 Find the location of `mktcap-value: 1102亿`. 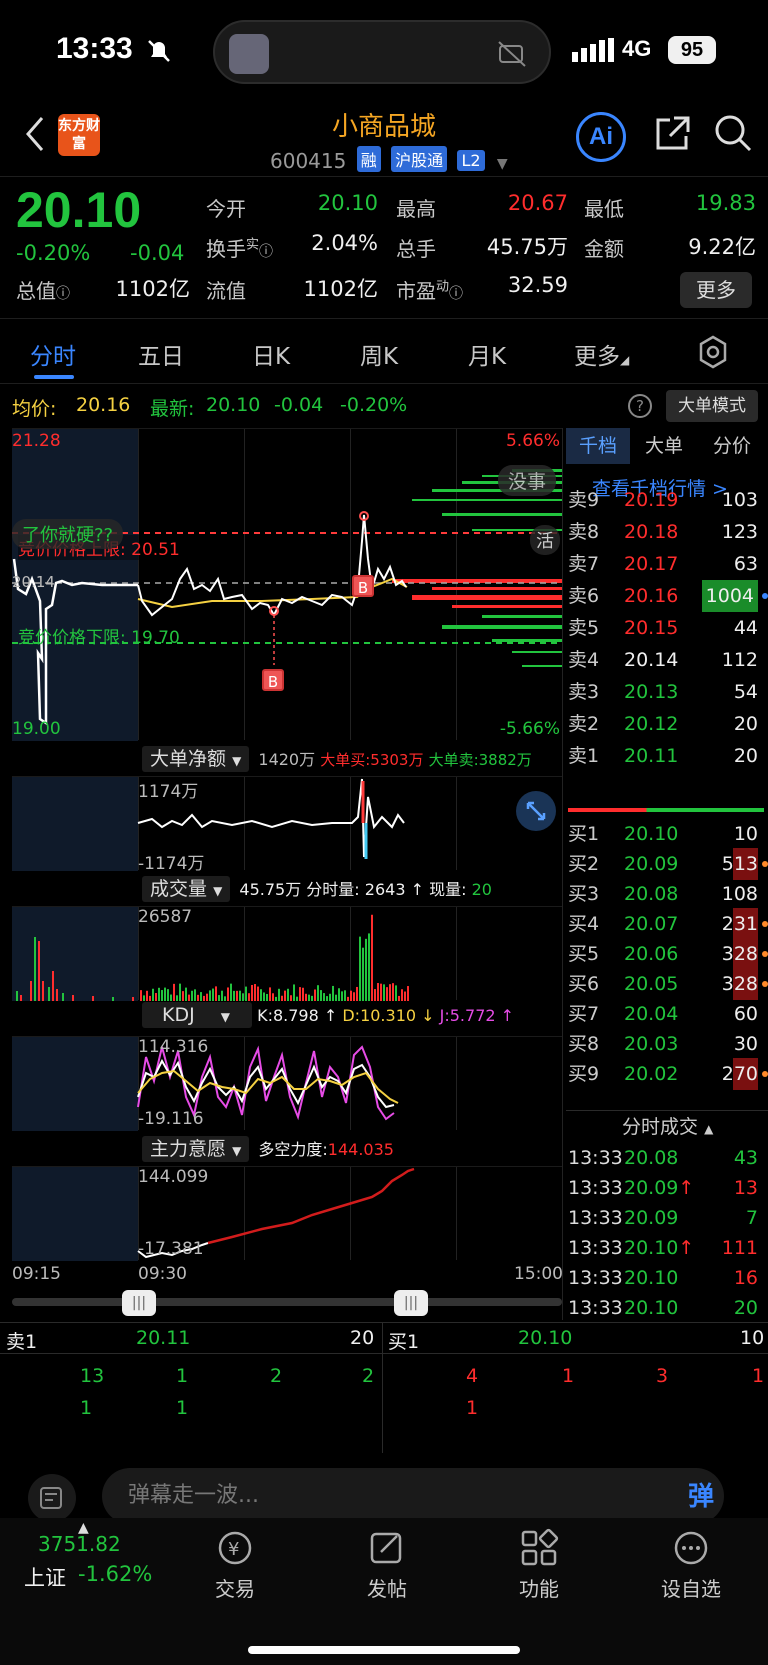

mktcap-value: 1102亿 is located at coordinates (152, 289).